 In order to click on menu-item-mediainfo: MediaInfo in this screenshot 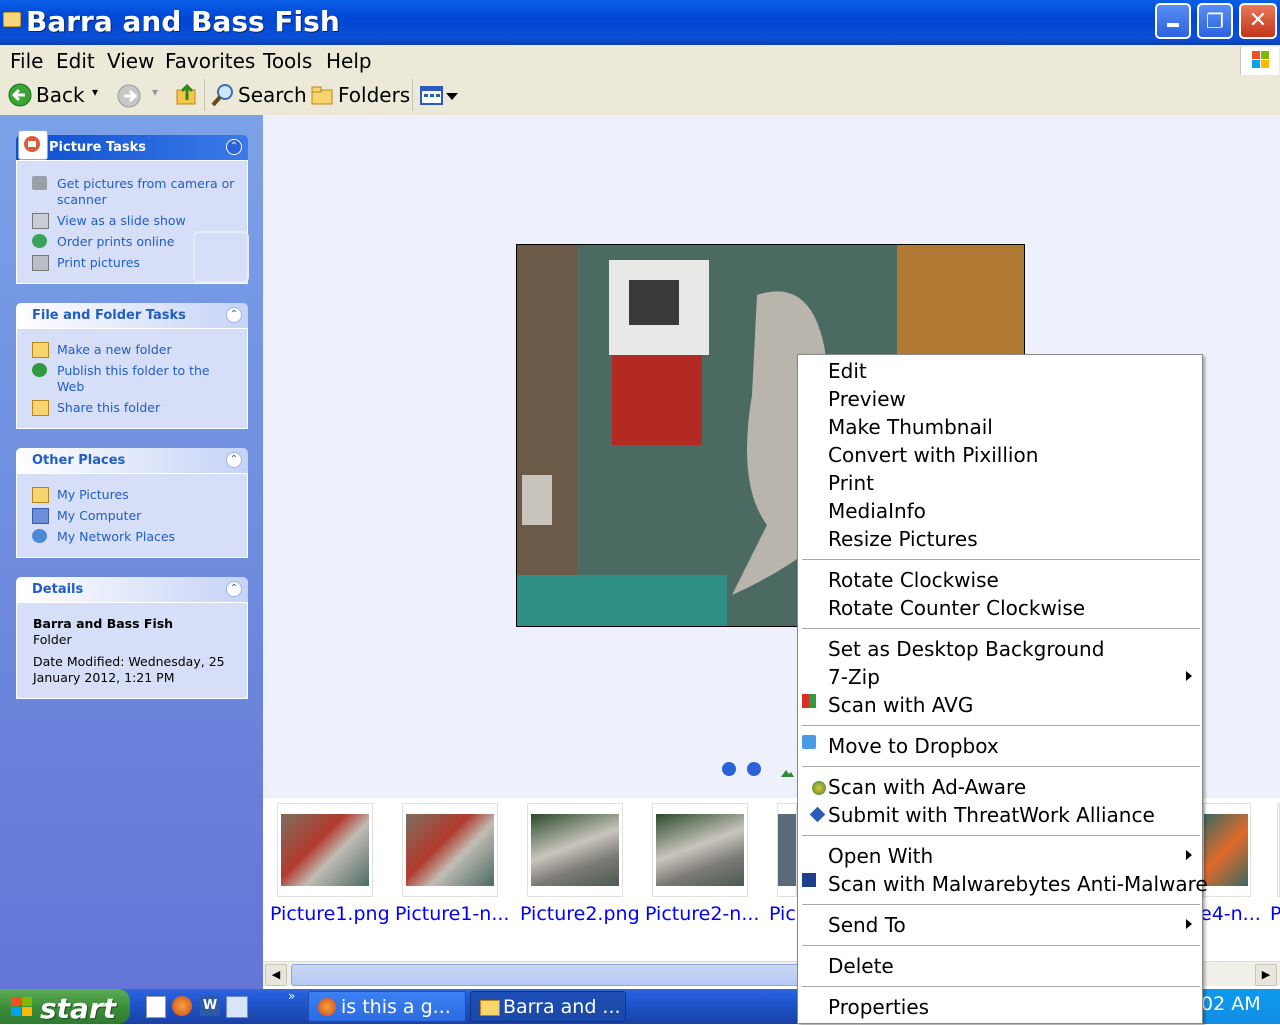, I will do `click(877, 511)`.